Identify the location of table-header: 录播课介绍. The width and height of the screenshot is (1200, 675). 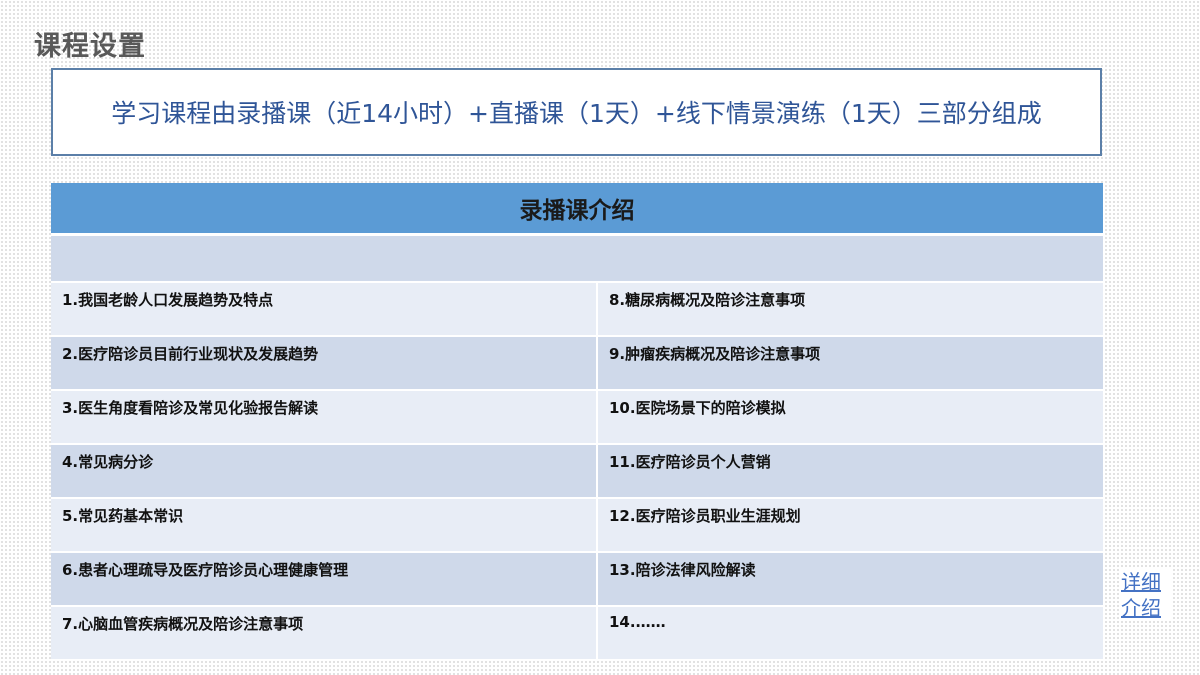
(577, 209).